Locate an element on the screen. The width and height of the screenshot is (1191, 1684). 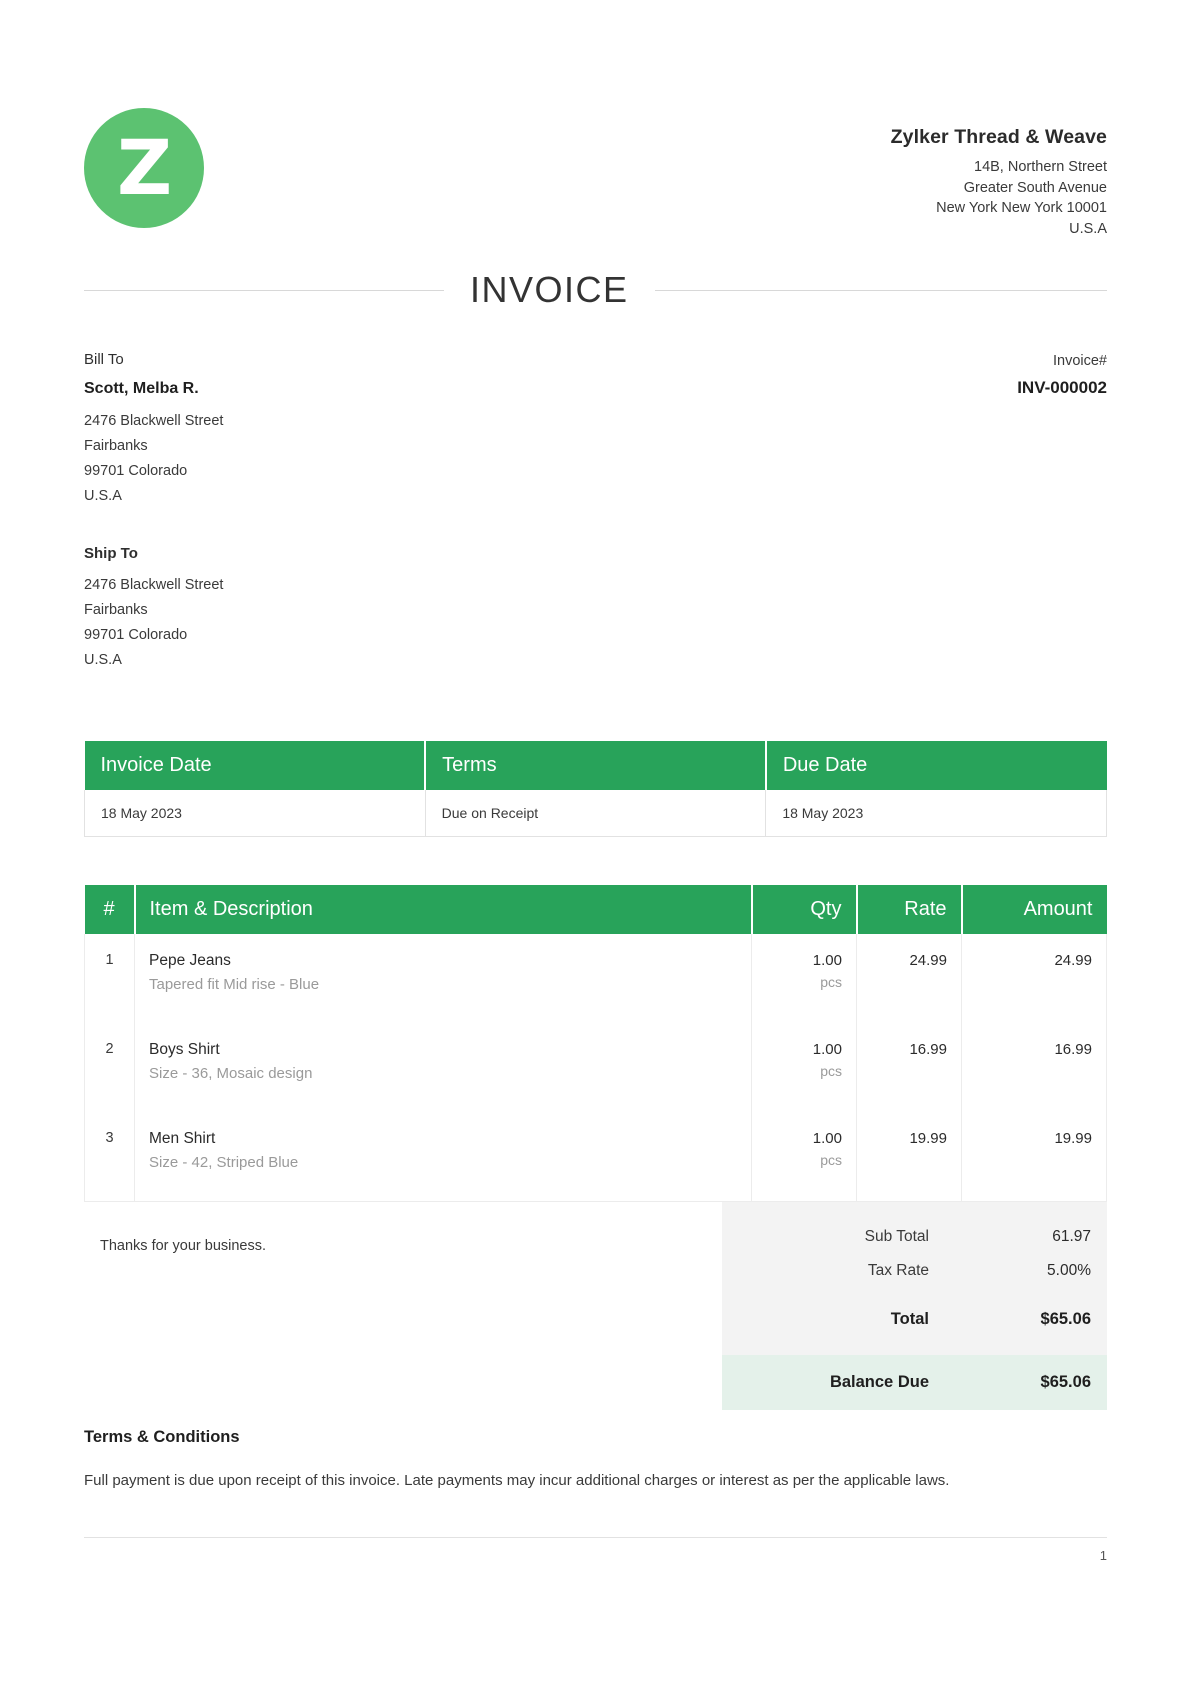
bill-to-line-3: 99701 Colorado is located at coordinates (136, 471).